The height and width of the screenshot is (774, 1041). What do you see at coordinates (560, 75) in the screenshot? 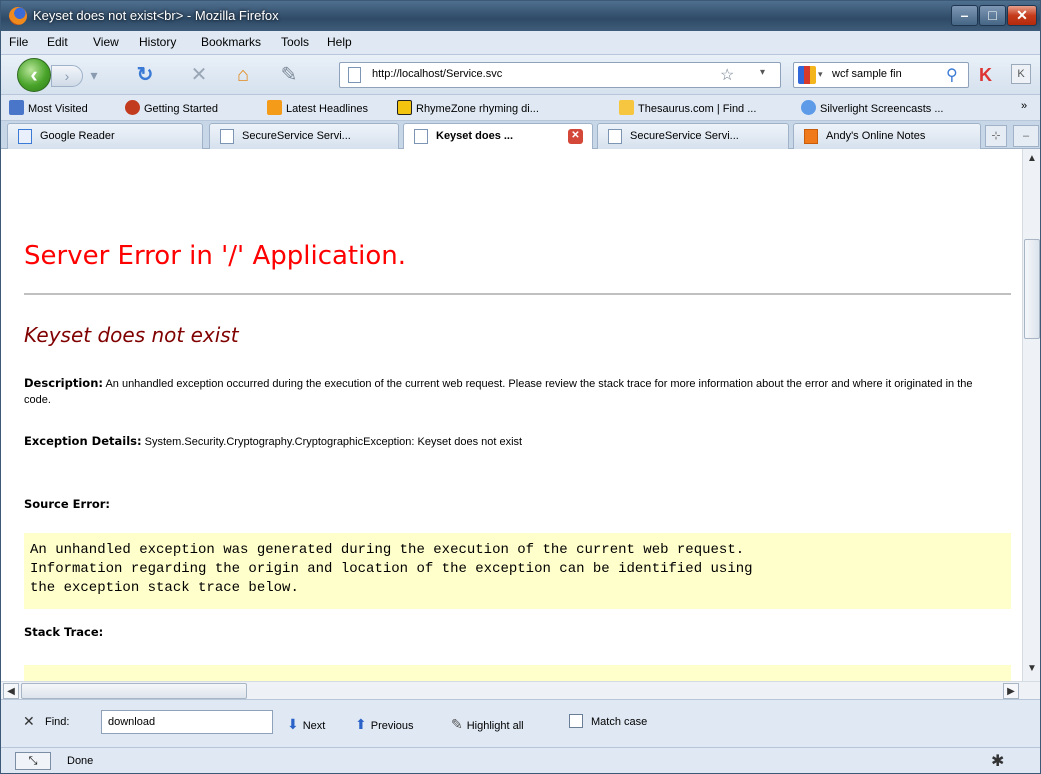
I see `url-bar: http://localhost/Service.svc ☆ ▾` at bounding box center [560, 75].